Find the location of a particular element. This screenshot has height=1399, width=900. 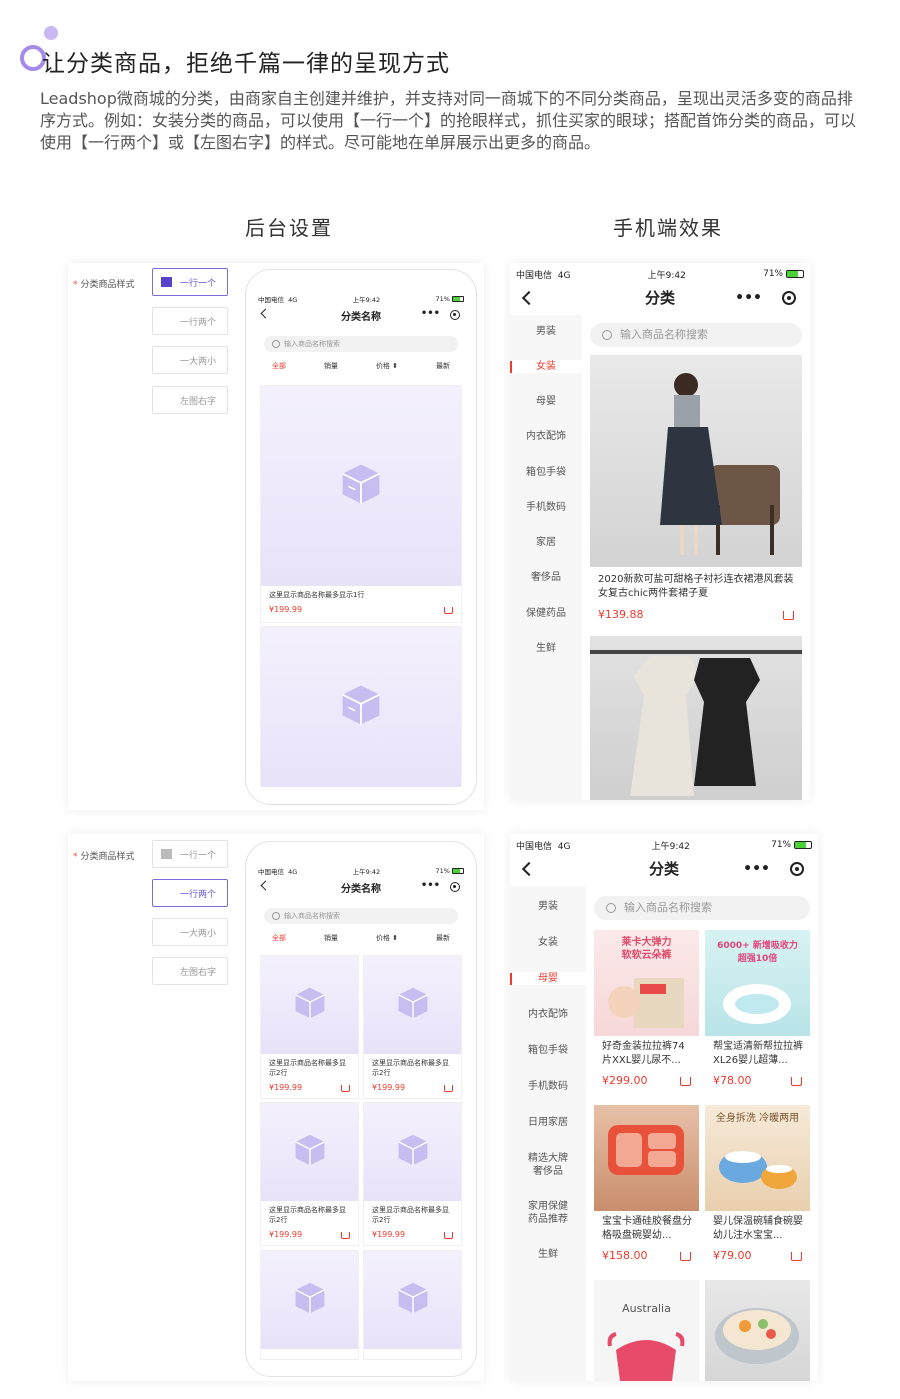

category-item: 日用家居 is located at coordinates (548, 1122).